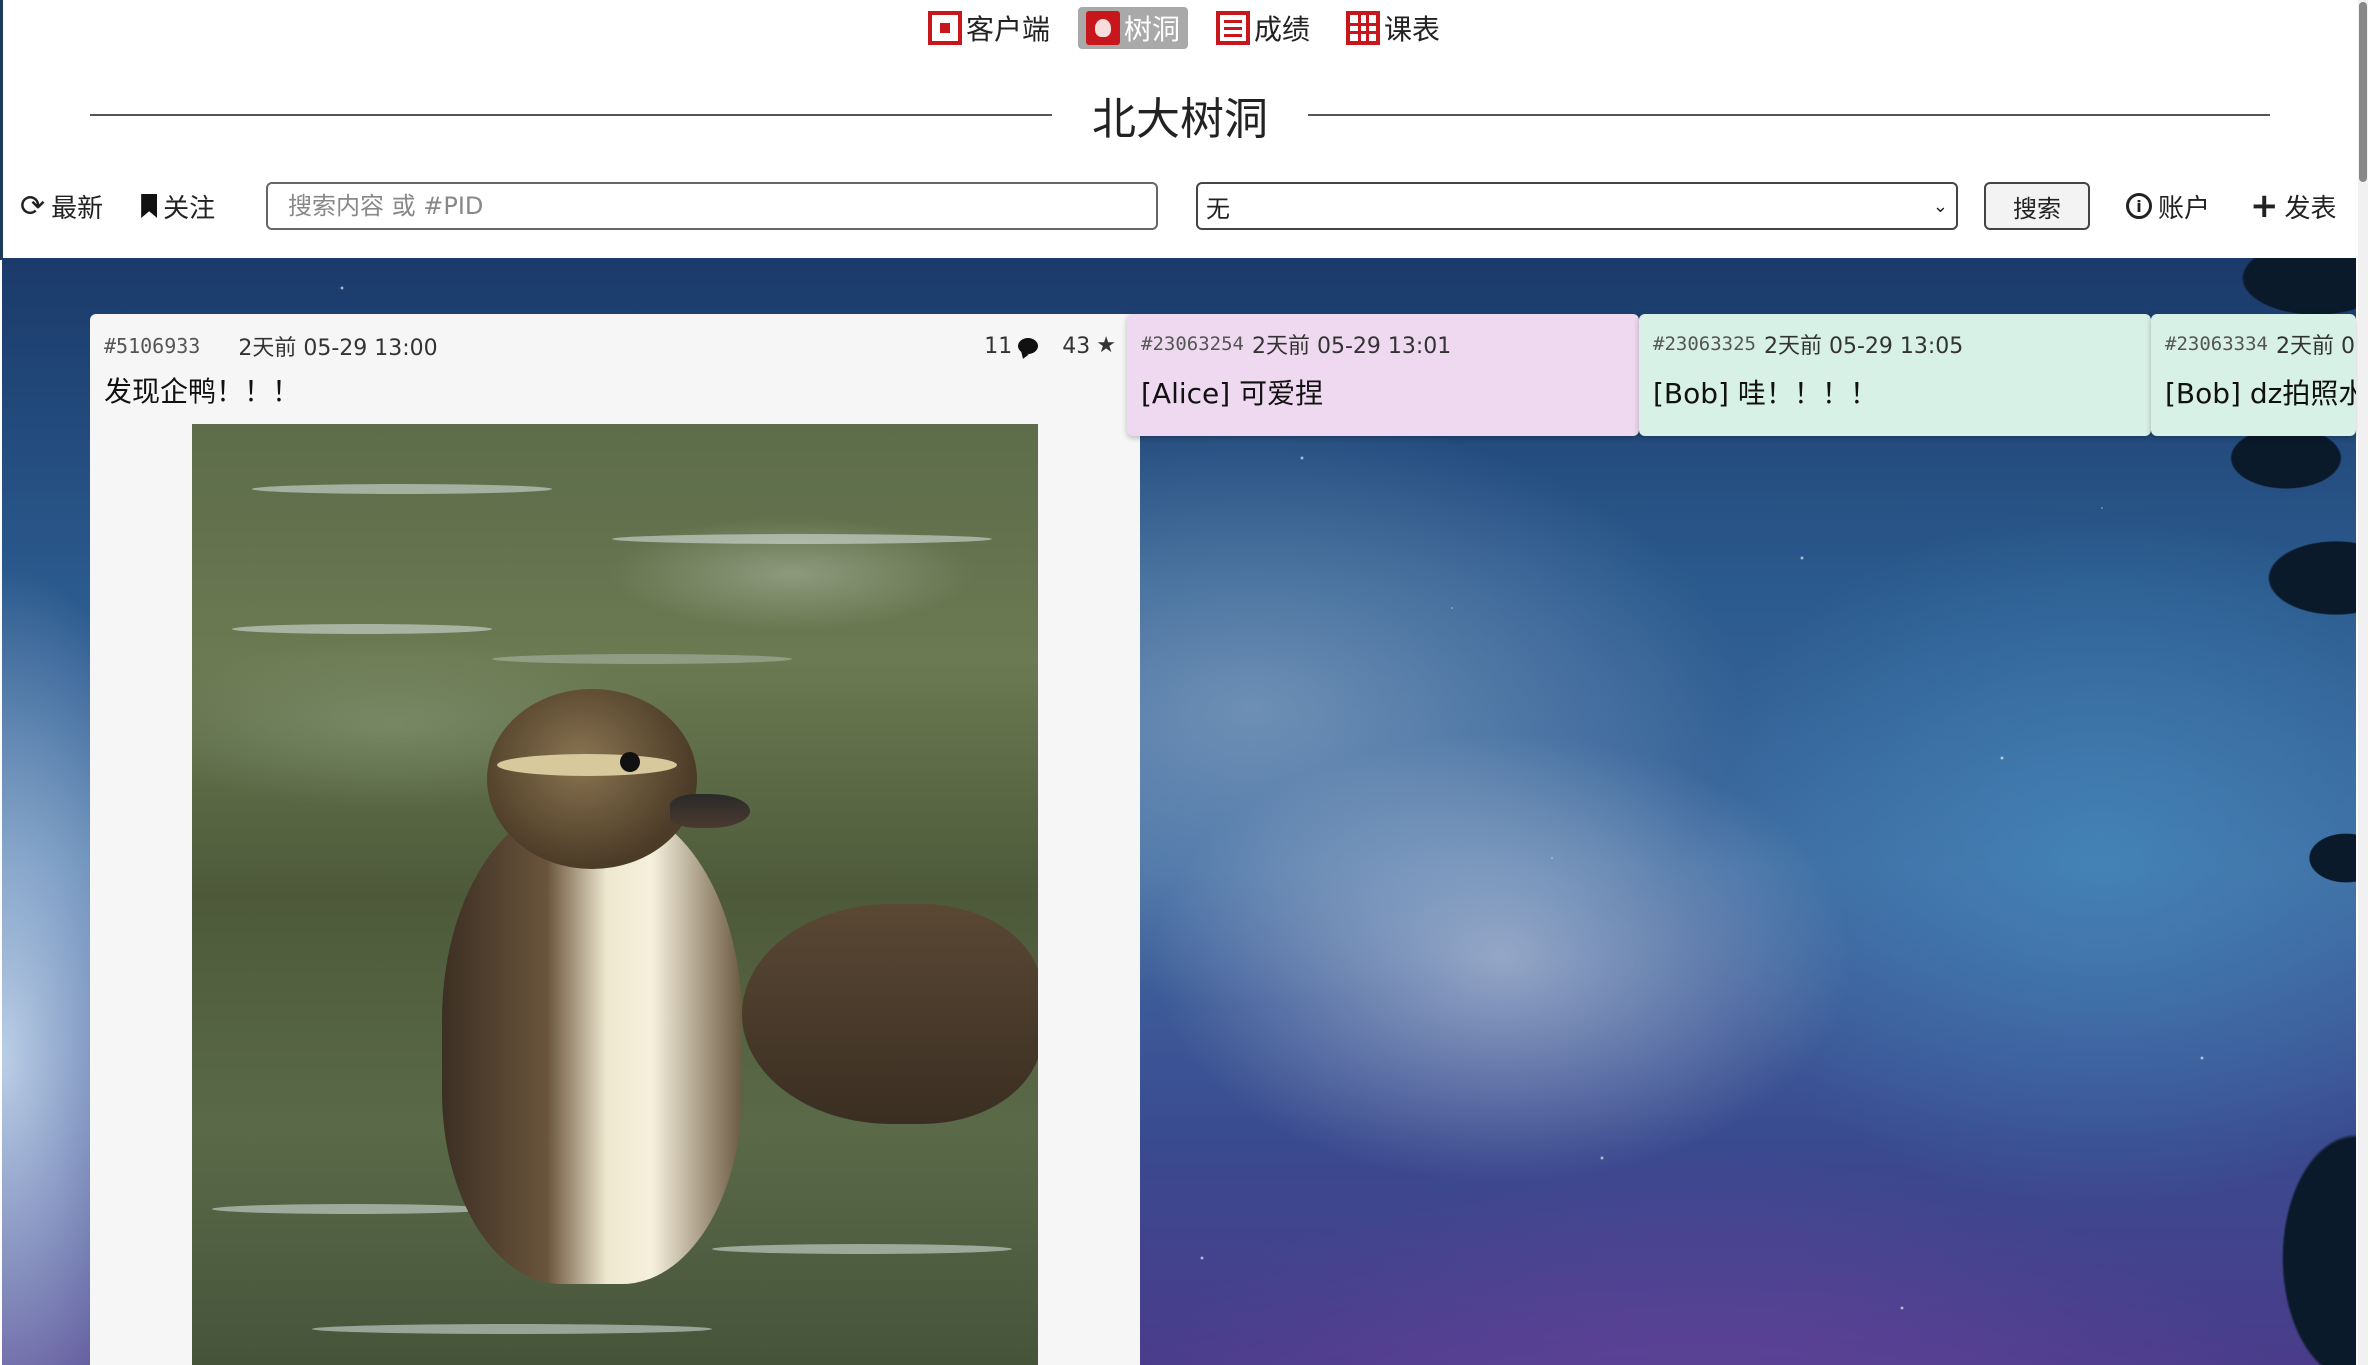 The height and width of the screenshot is (1365, 2368). Describe the element at coordinates (1232, 393) in the screenshot. I see `reply-text: [Alice] 可爱捏` at that location.